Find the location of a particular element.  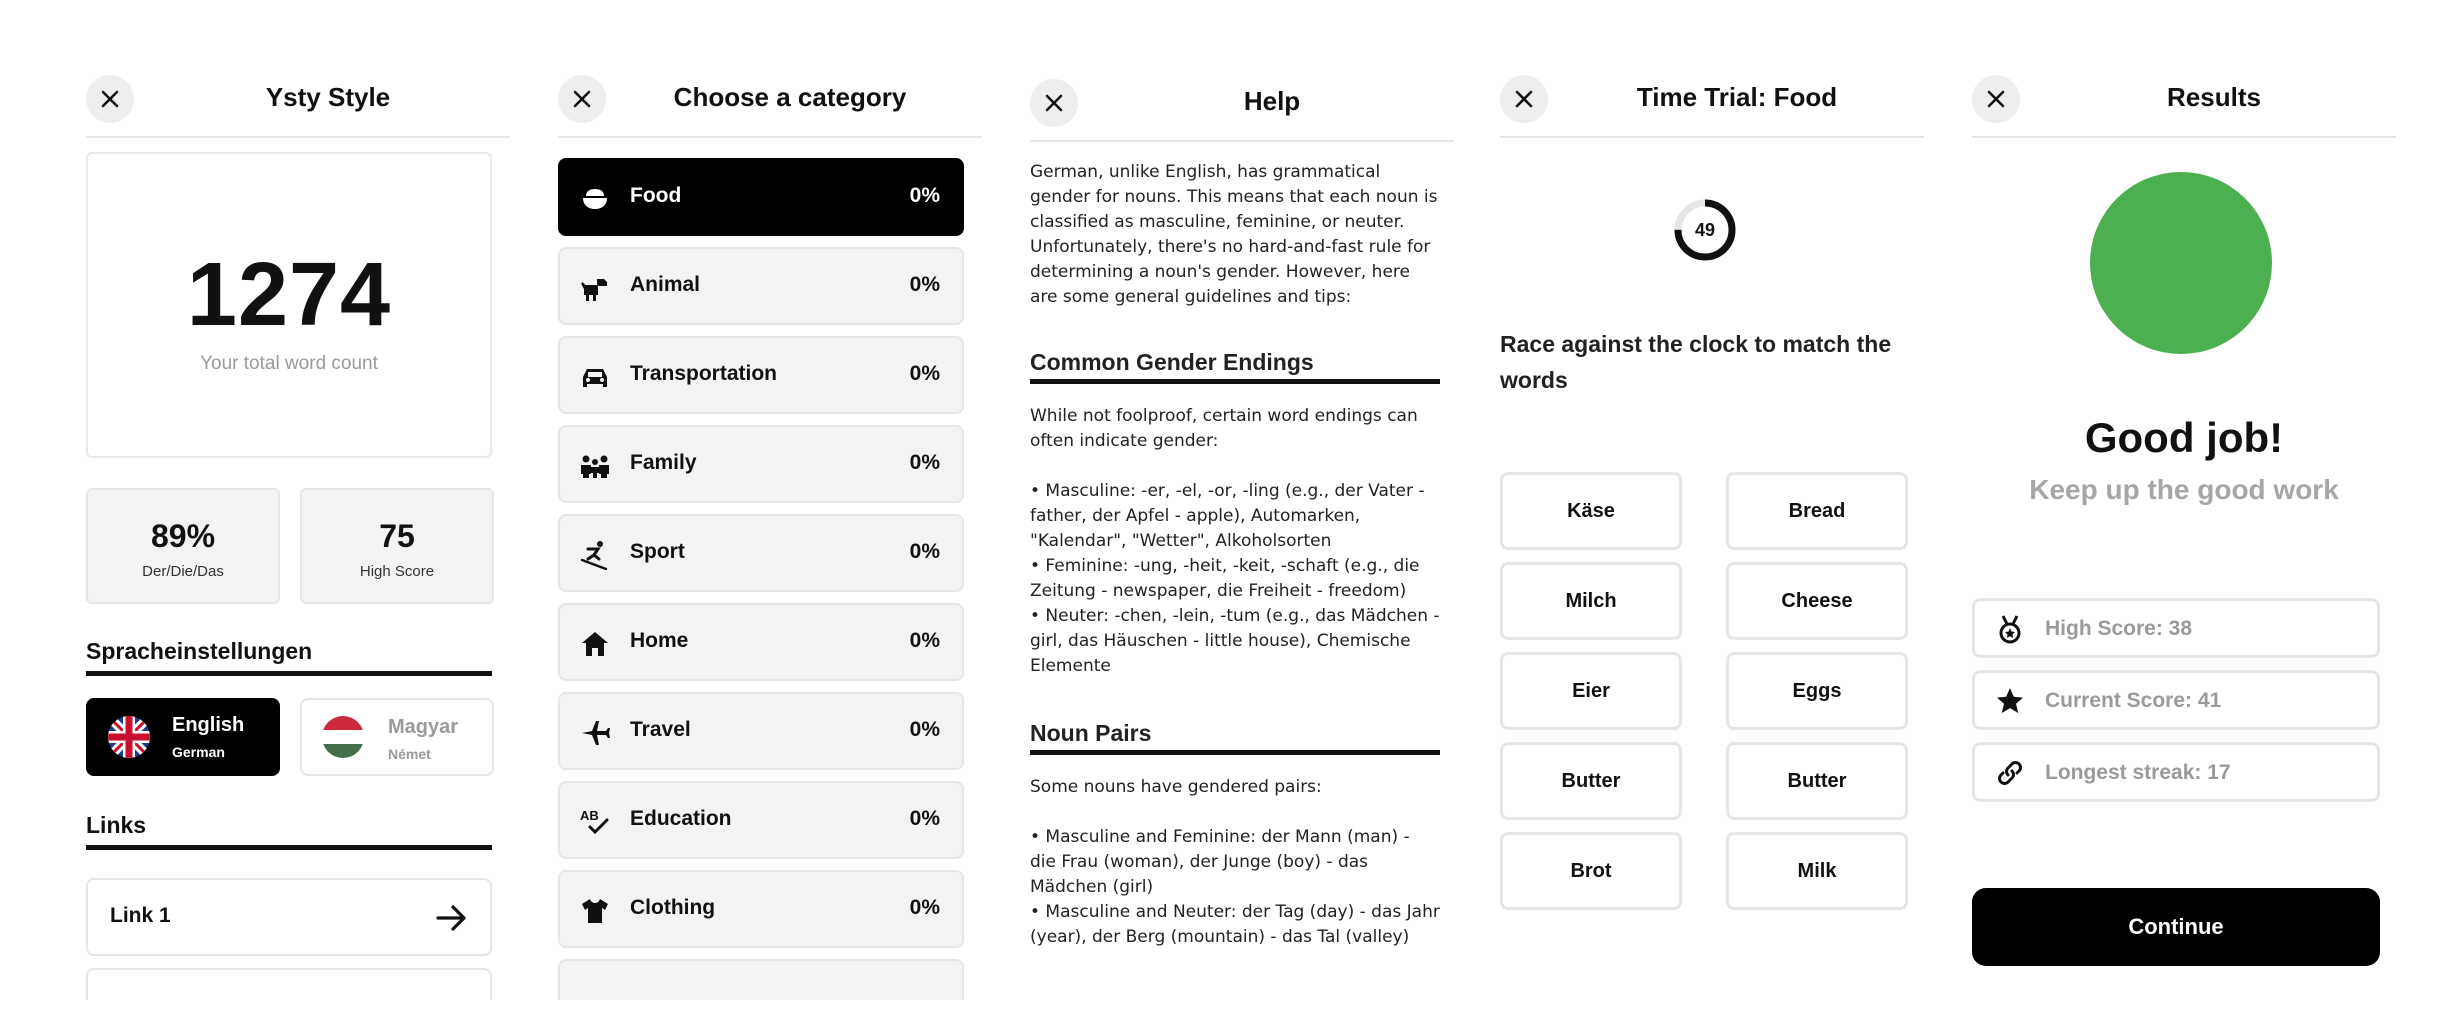

category-item-travel: Travel 0% is located at coordinates (761, 731).